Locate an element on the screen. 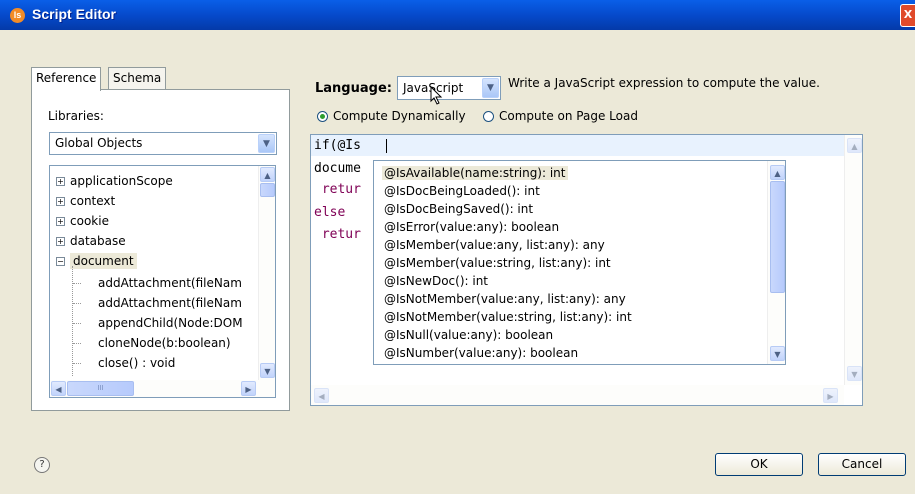  text-caret is located at coordinates (386, 146).